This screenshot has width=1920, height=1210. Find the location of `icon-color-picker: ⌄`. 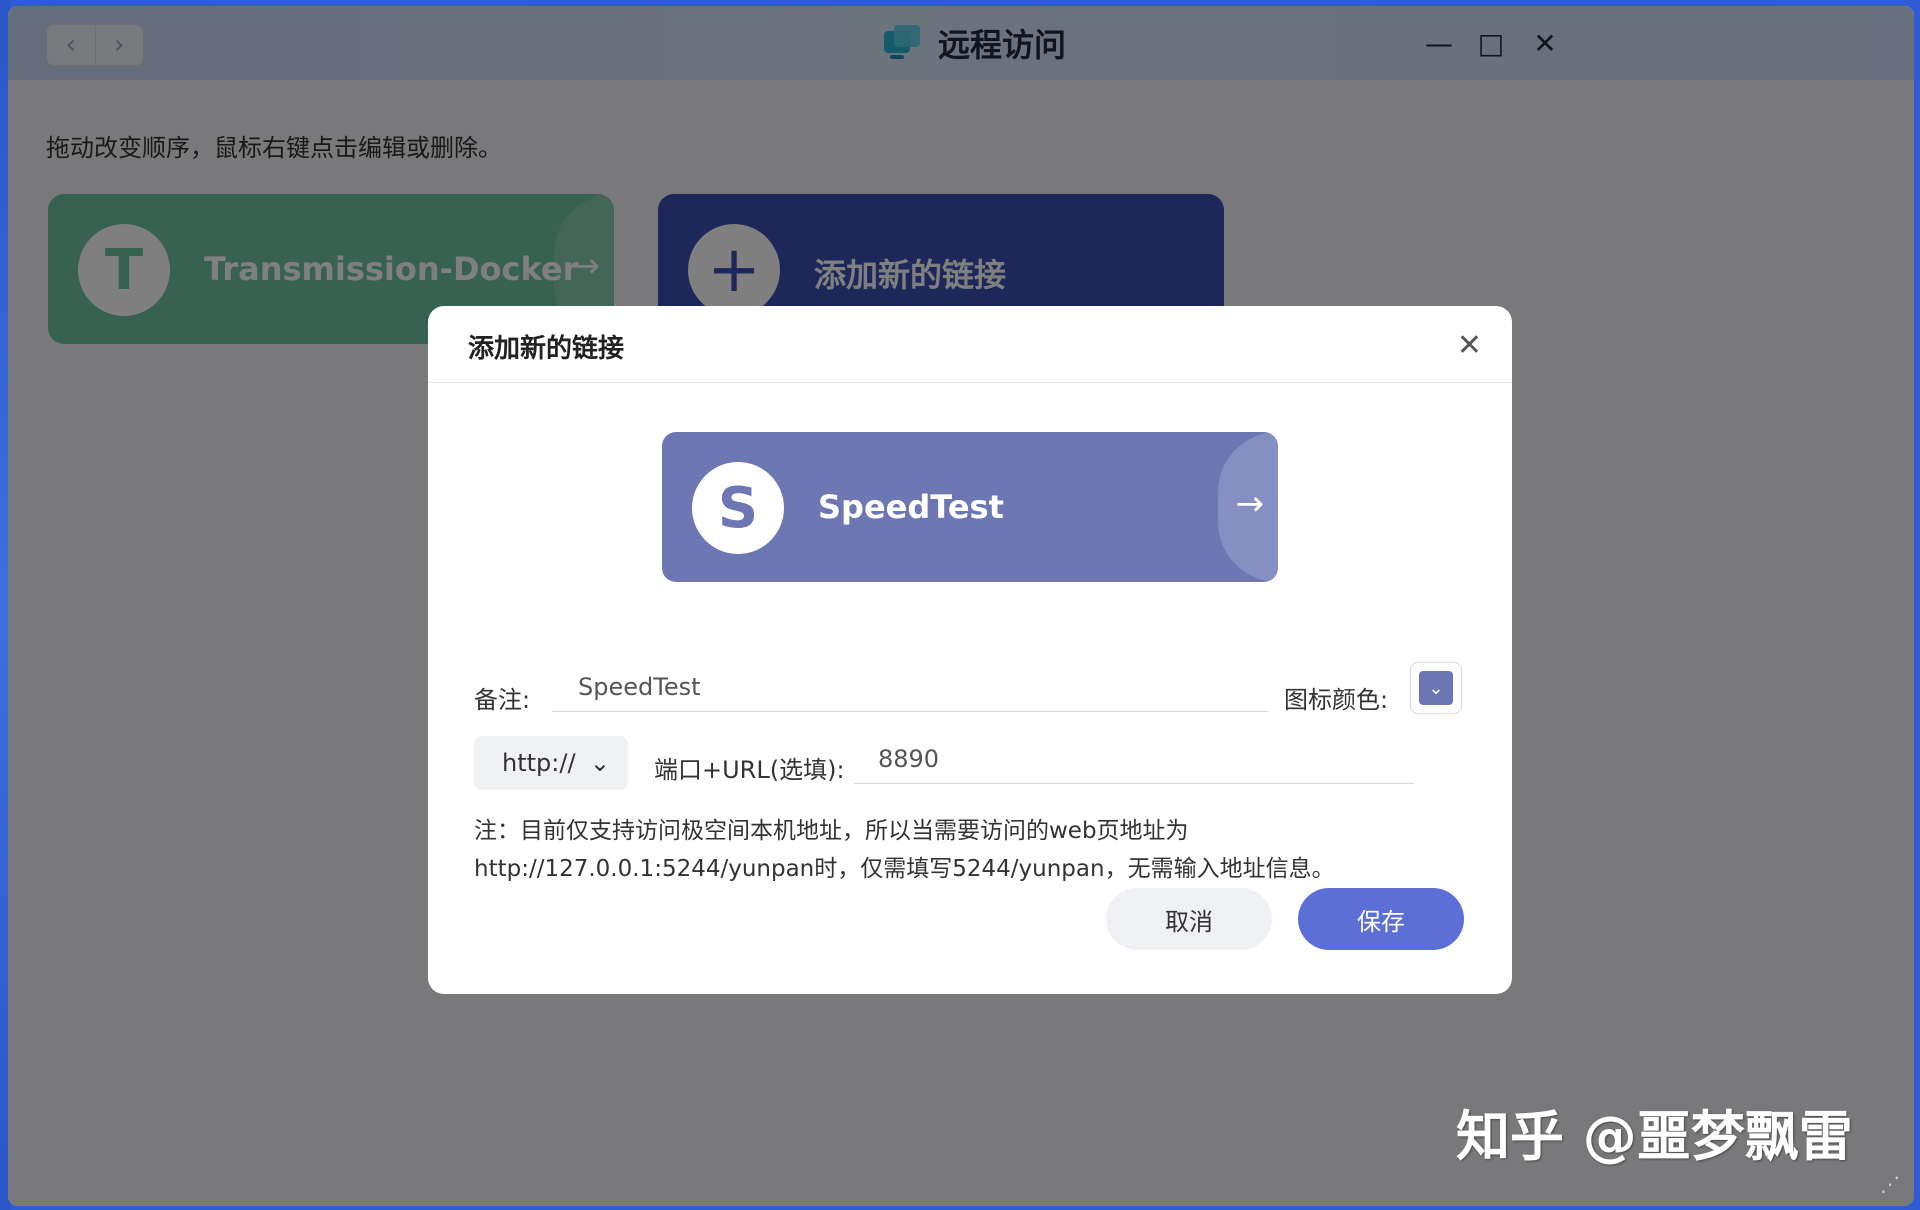

icon-color-picker: ⌄ is located at coordinates (1436, 688).